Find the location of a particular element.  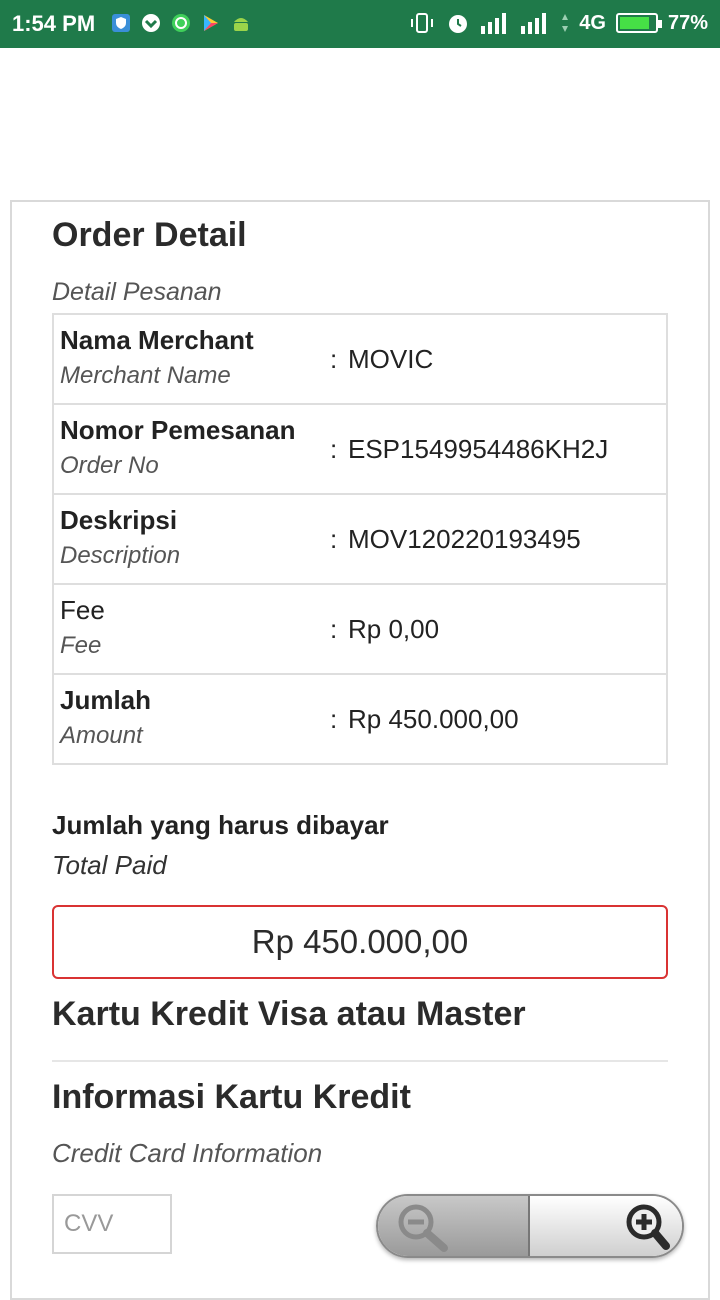

row-value: ESP1549954486KH2J is located at coordinates (478, 448).